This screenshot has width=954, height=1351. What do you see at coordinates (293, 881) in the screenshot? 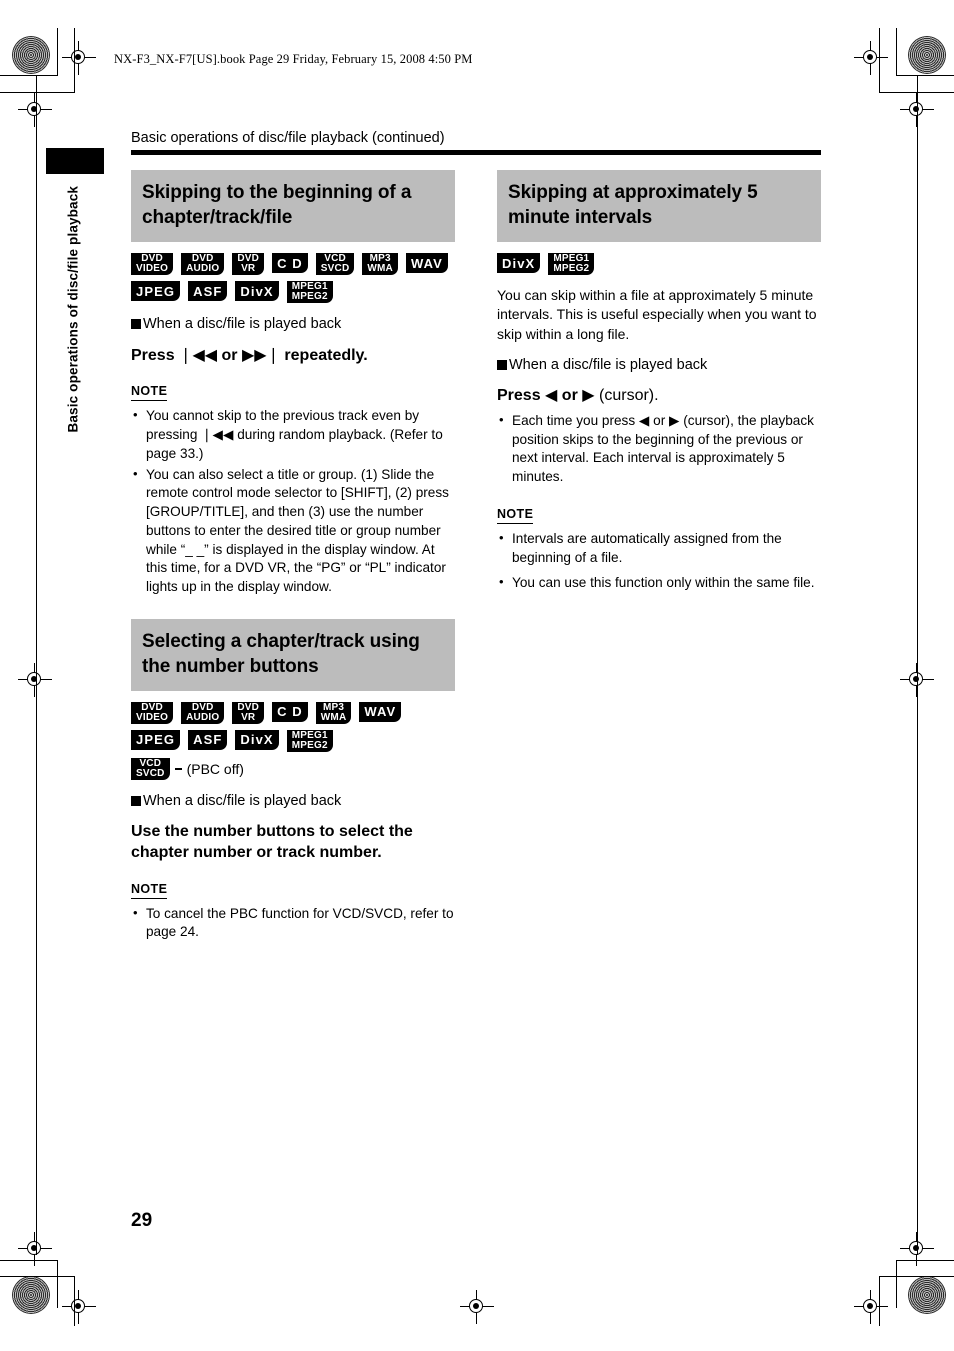
I see `note-block-section2: NOTE` at bounding box center [293, 881].